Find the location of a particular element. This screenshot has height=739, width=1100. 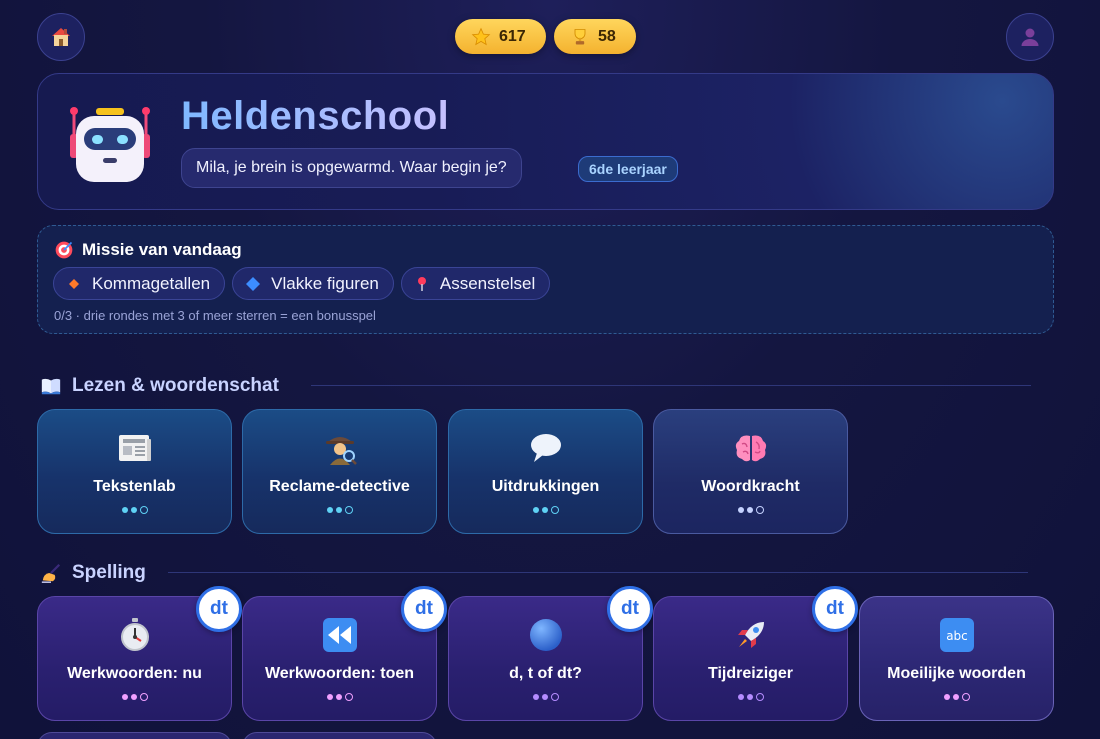

card-label: Woordkracht is located at coordinates (750, 486).